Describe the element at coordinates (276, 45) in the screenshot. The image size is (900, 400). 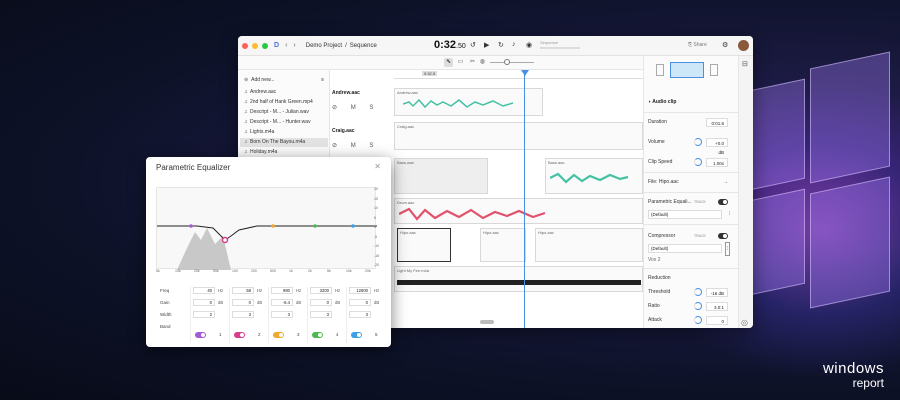
I see `app-logo-icon: D` at that location.